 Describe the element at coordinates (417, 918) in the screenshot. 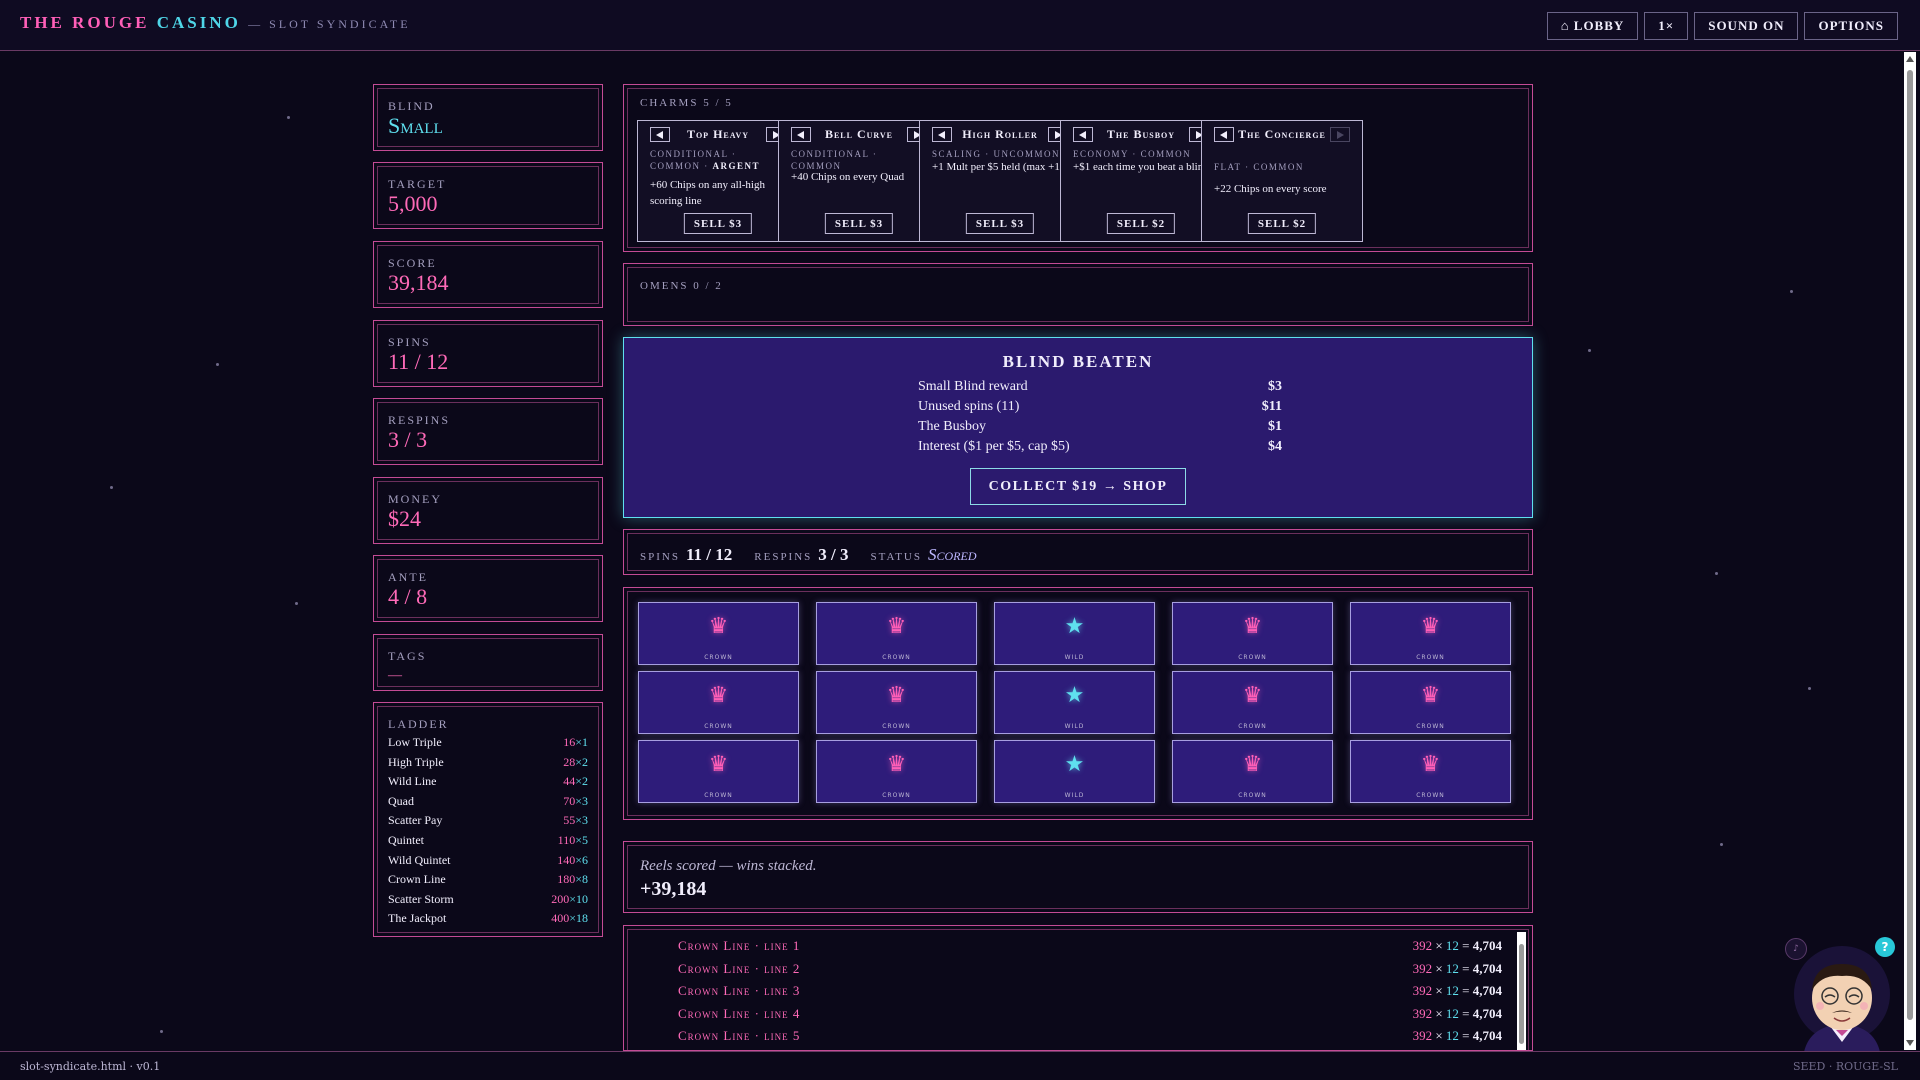

I see `hand-name: The Jackpot` at that location.